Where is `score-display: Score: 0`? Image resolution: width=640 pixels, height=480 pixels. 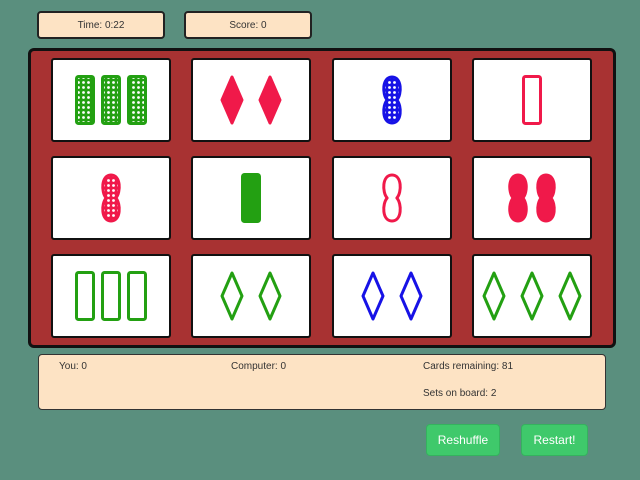 score-display: Score: 0 is located at coordinates (248, 25).